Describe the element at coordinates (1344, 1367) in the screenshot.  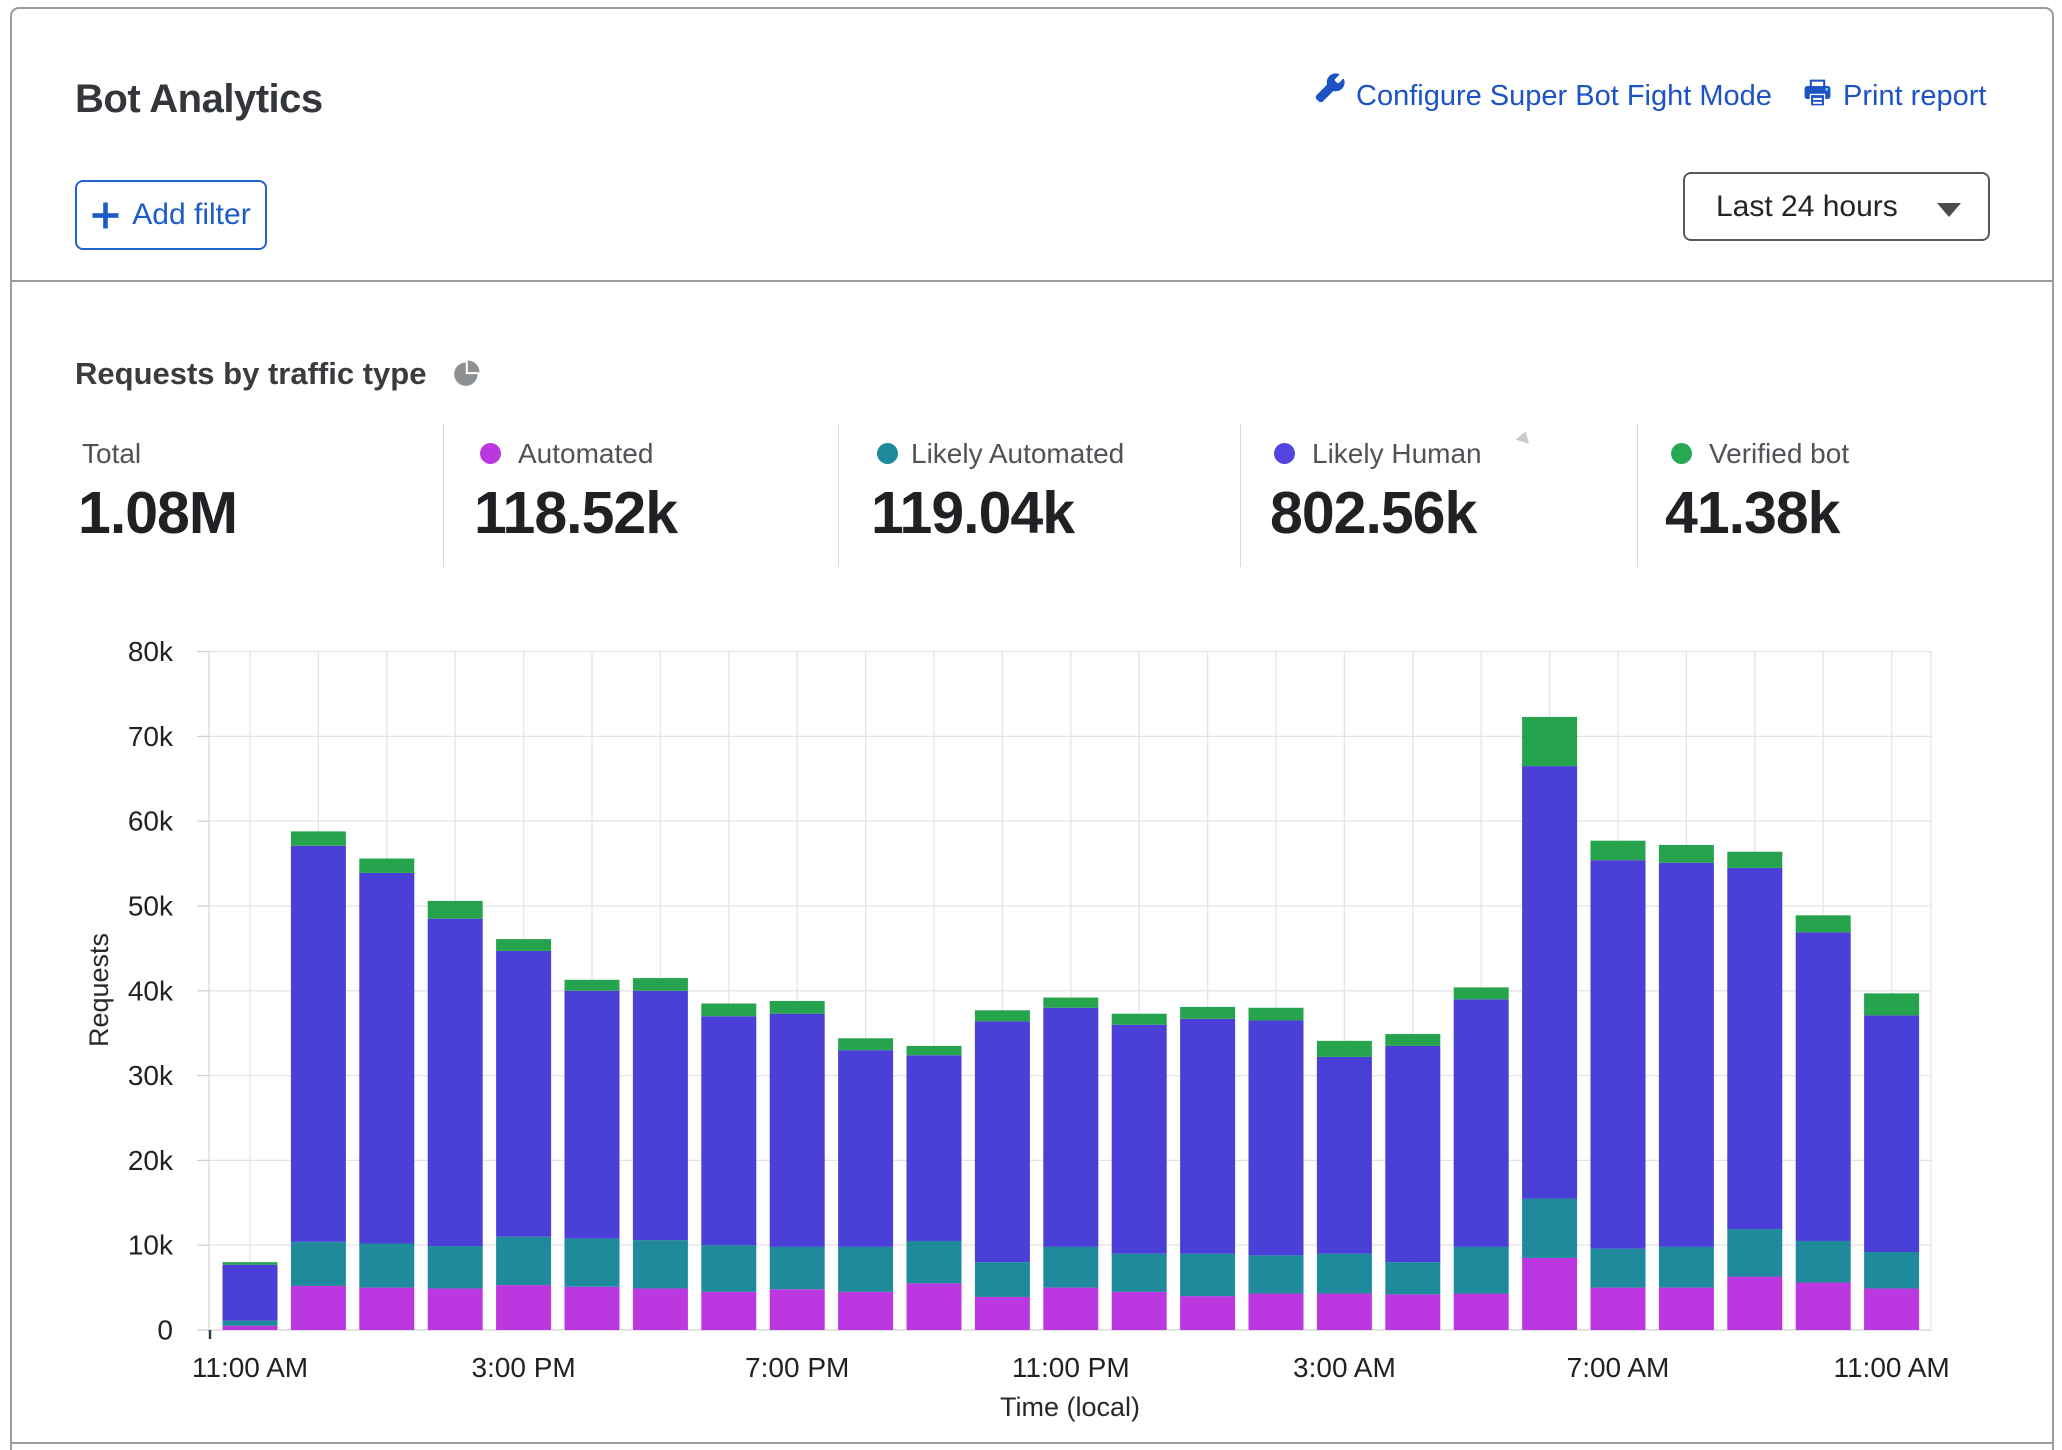
I see `svg-text: 3:00 AM` at that location.